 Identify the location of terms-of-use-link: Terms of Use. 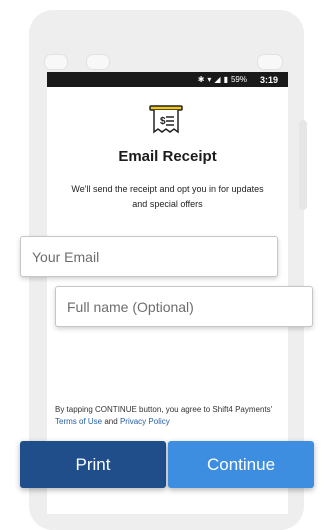
(78, 421).